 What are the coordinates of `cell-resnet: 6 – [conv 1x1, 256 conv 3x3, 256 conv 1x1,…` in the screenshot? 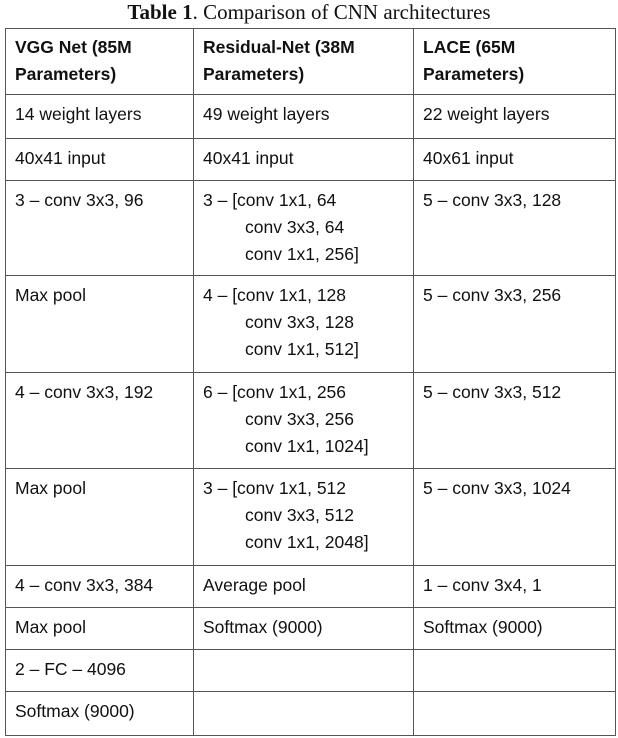 It's located at (303, 420).